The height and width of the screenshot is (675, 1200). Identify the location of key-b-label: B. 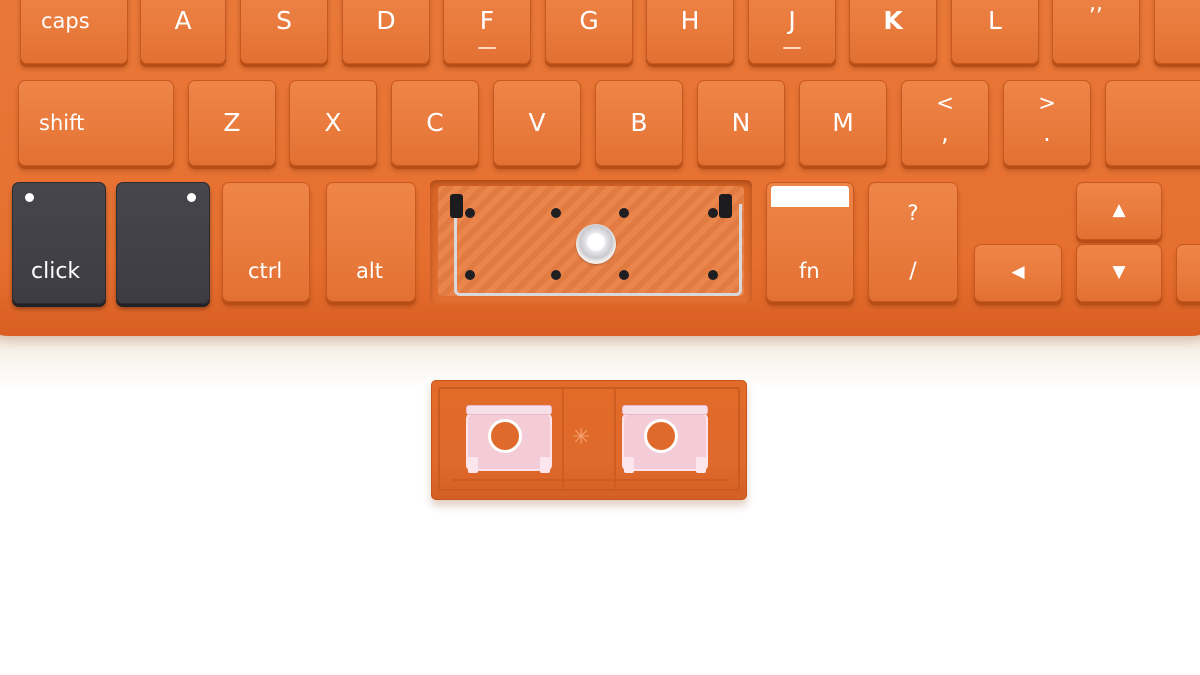
(639, 122).